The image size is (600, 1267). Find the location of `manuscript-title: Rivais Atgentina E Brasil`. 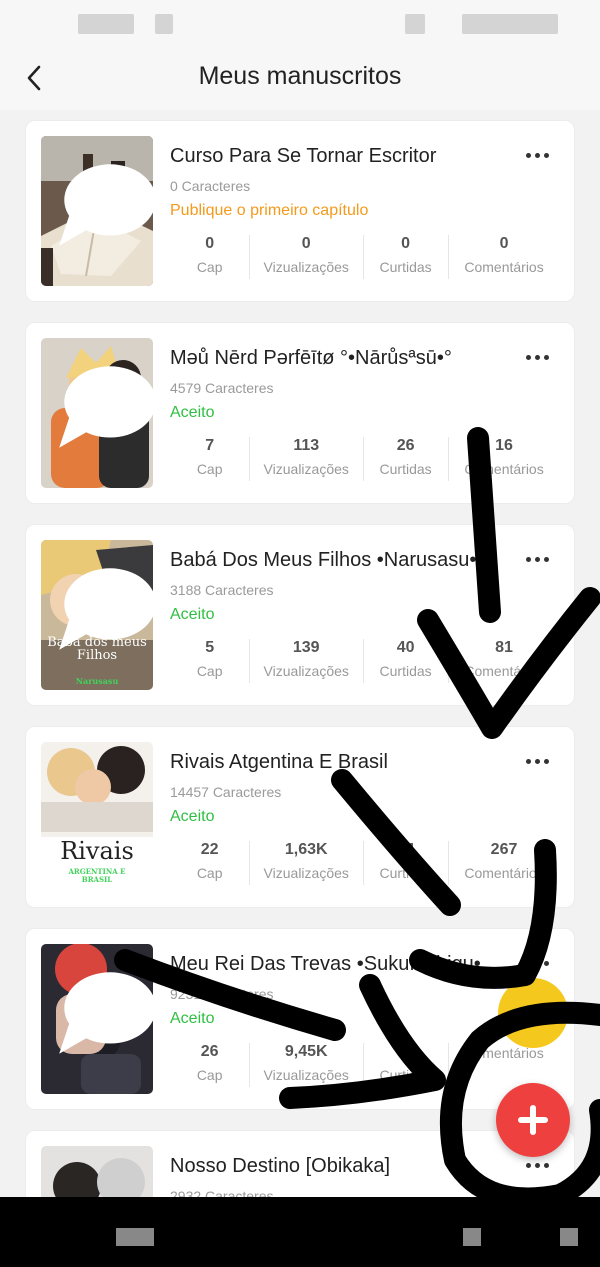

manuscript-title: Rivais Atgentina E Brasil is located at coordinates (342, 762).